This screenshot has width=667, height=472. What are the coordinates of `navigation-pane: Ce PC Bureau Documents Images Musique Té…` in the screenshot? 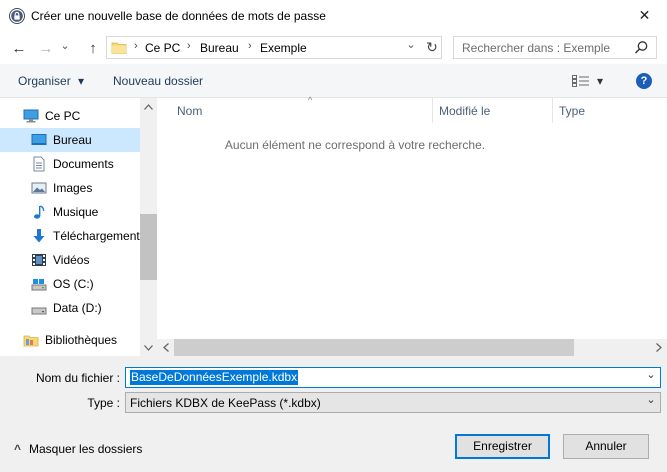 It's located at (78, 227).